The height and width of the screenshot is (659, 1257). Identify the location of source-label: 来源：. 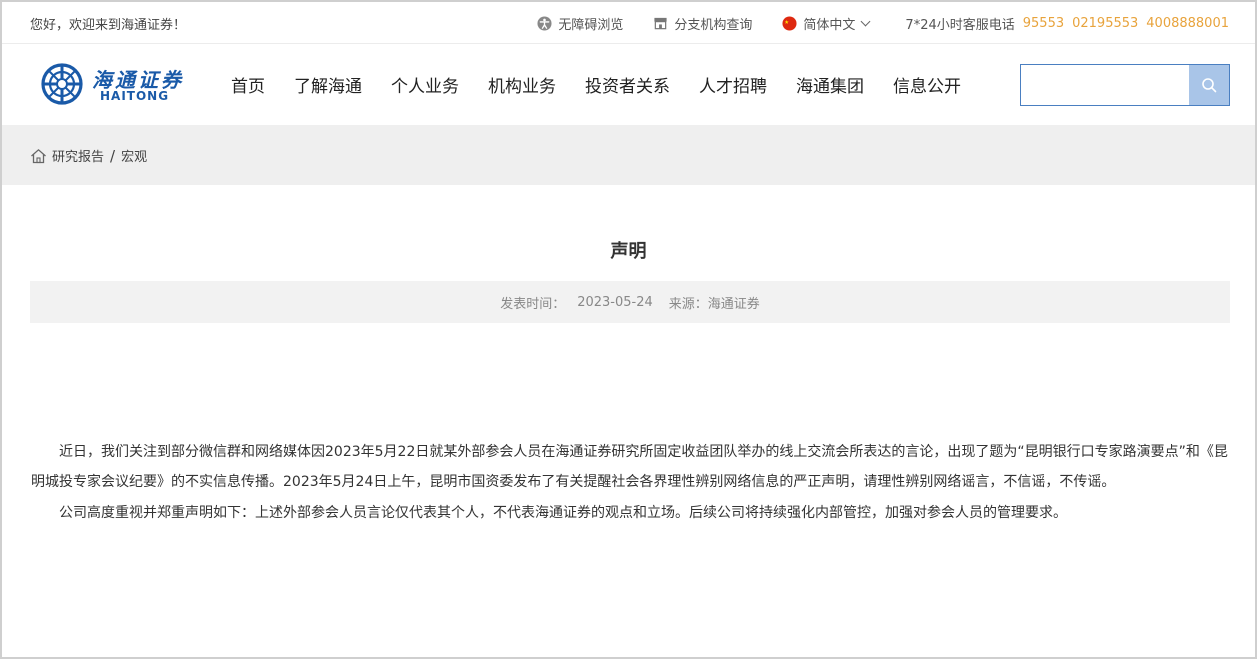
(688, 304).